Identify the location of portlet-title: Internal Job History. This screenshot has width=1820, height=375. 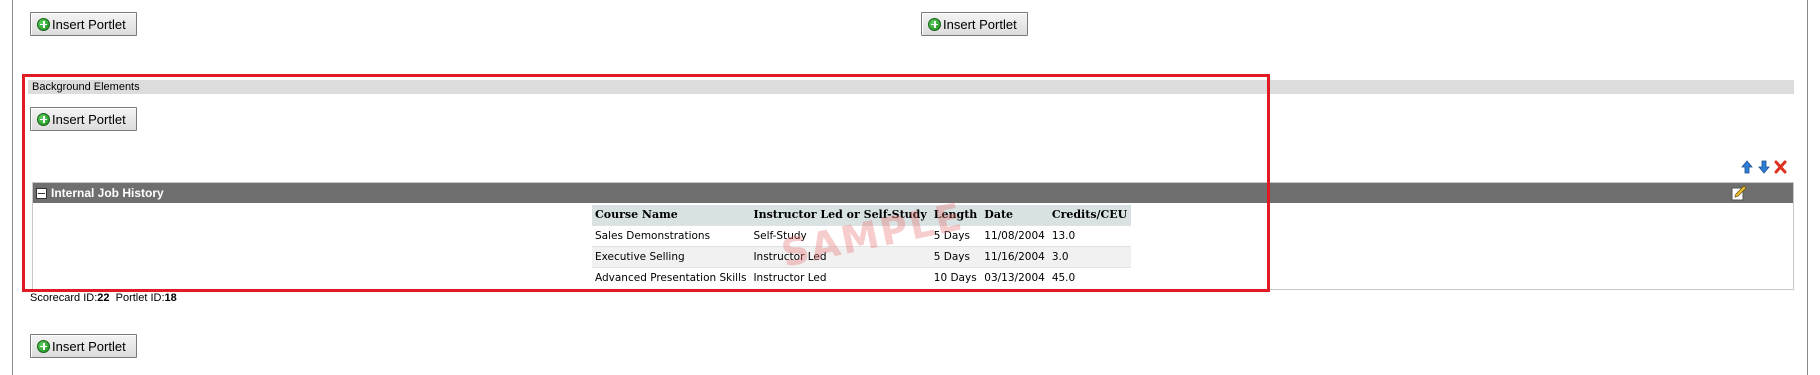
(107, 193).